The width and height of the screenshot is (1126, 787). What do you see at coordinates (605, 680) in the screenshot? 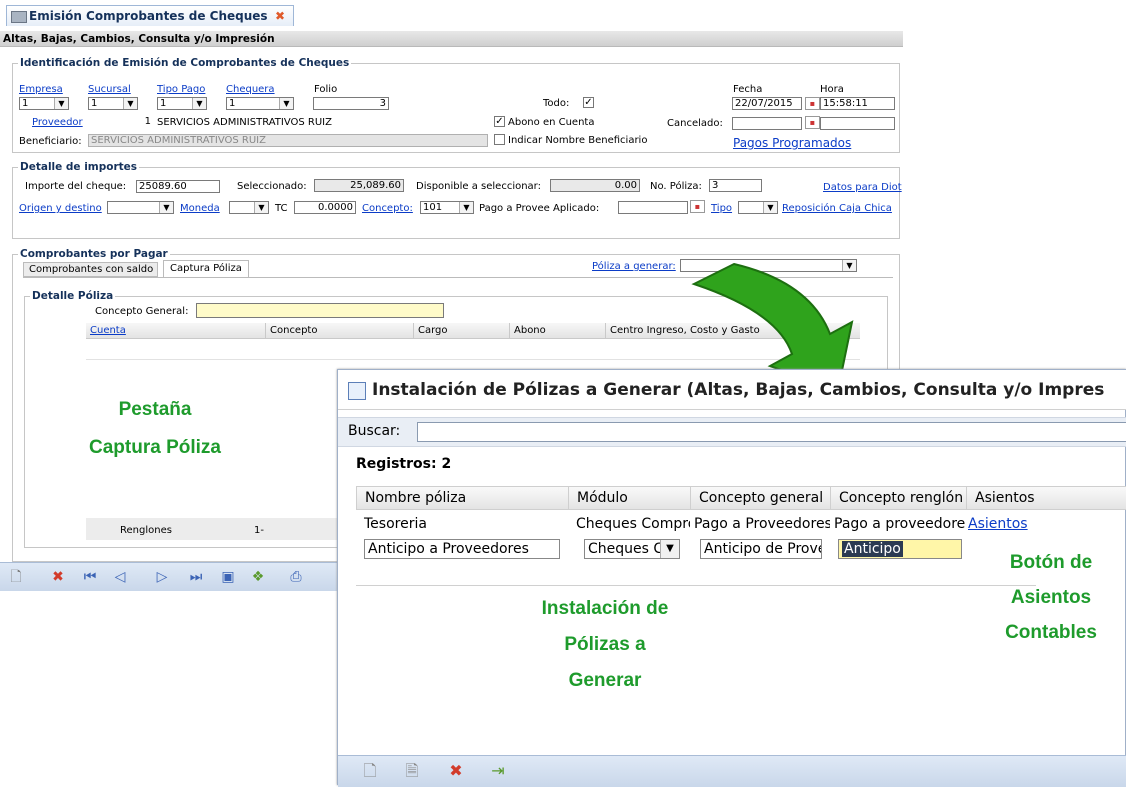
I see `annotation-instalacion-line3: Generar` at bounding box center [605, 680].